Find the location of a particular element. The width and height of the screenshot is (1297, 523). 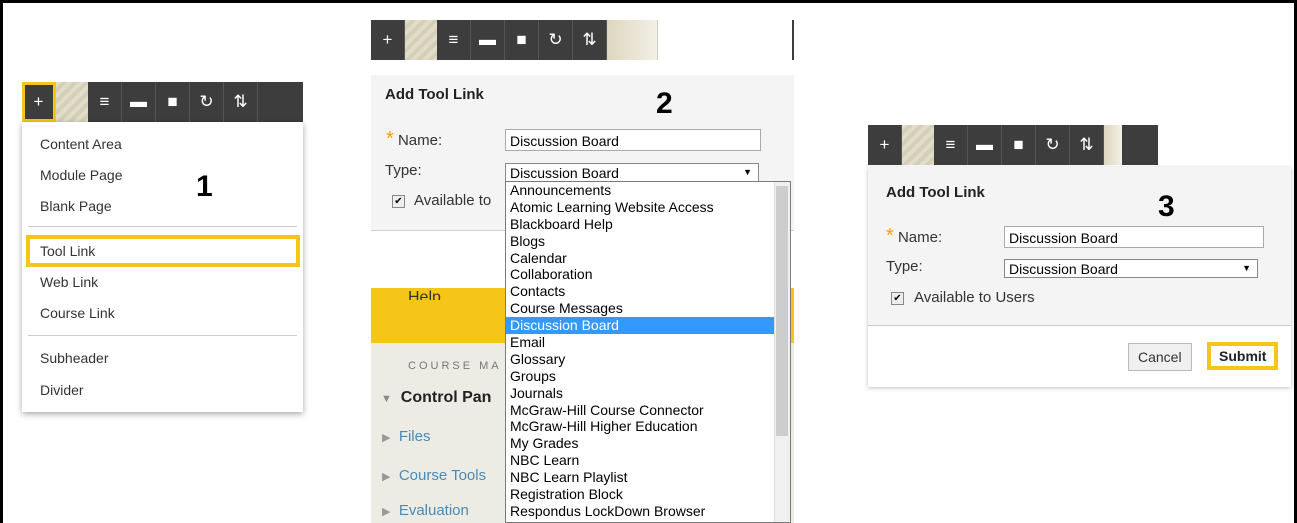

available-label: Available to is located at coordinates (453, 200).